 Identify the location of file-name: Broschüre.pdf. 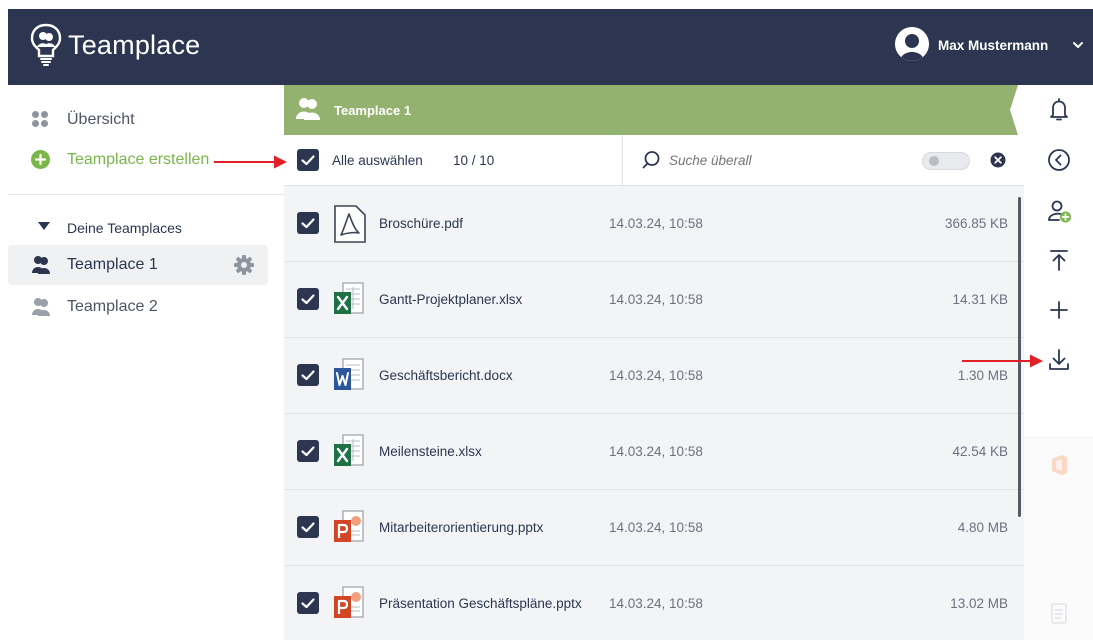
(421, 223).